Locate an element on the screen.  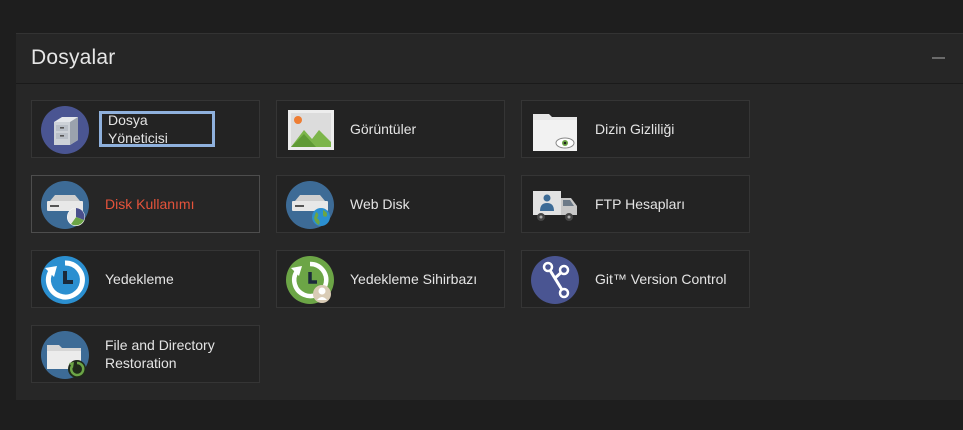
ftp-accounts-icon is located at coordinates (555, 205).